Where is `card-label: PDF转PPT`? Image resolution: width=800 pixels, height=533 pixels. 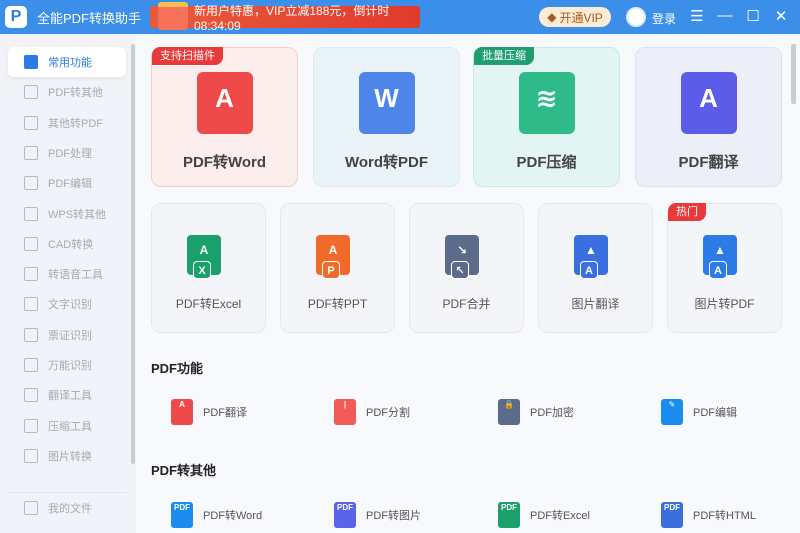
card-label: PDF转PPT is located at coordinates (337, 304).